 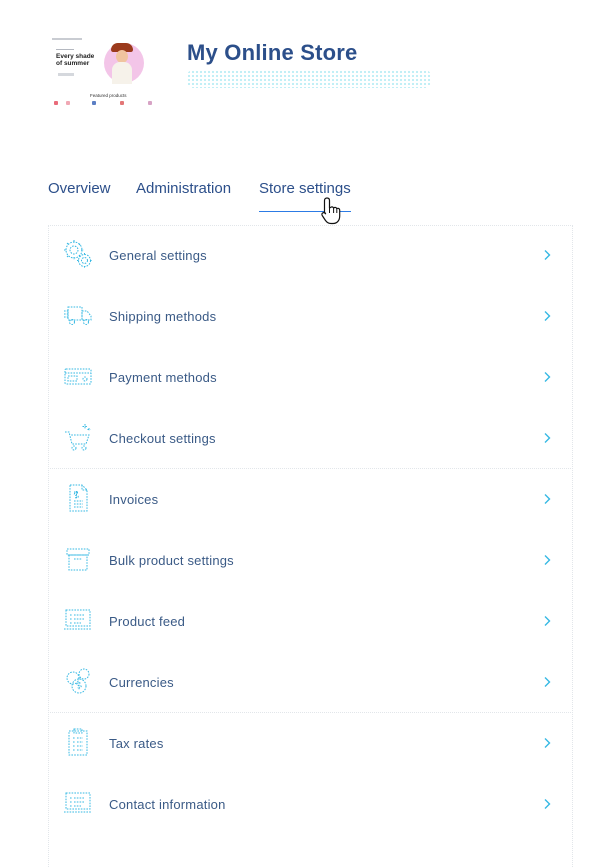 I want to click on coins-icon, so click(x=78, y=681).